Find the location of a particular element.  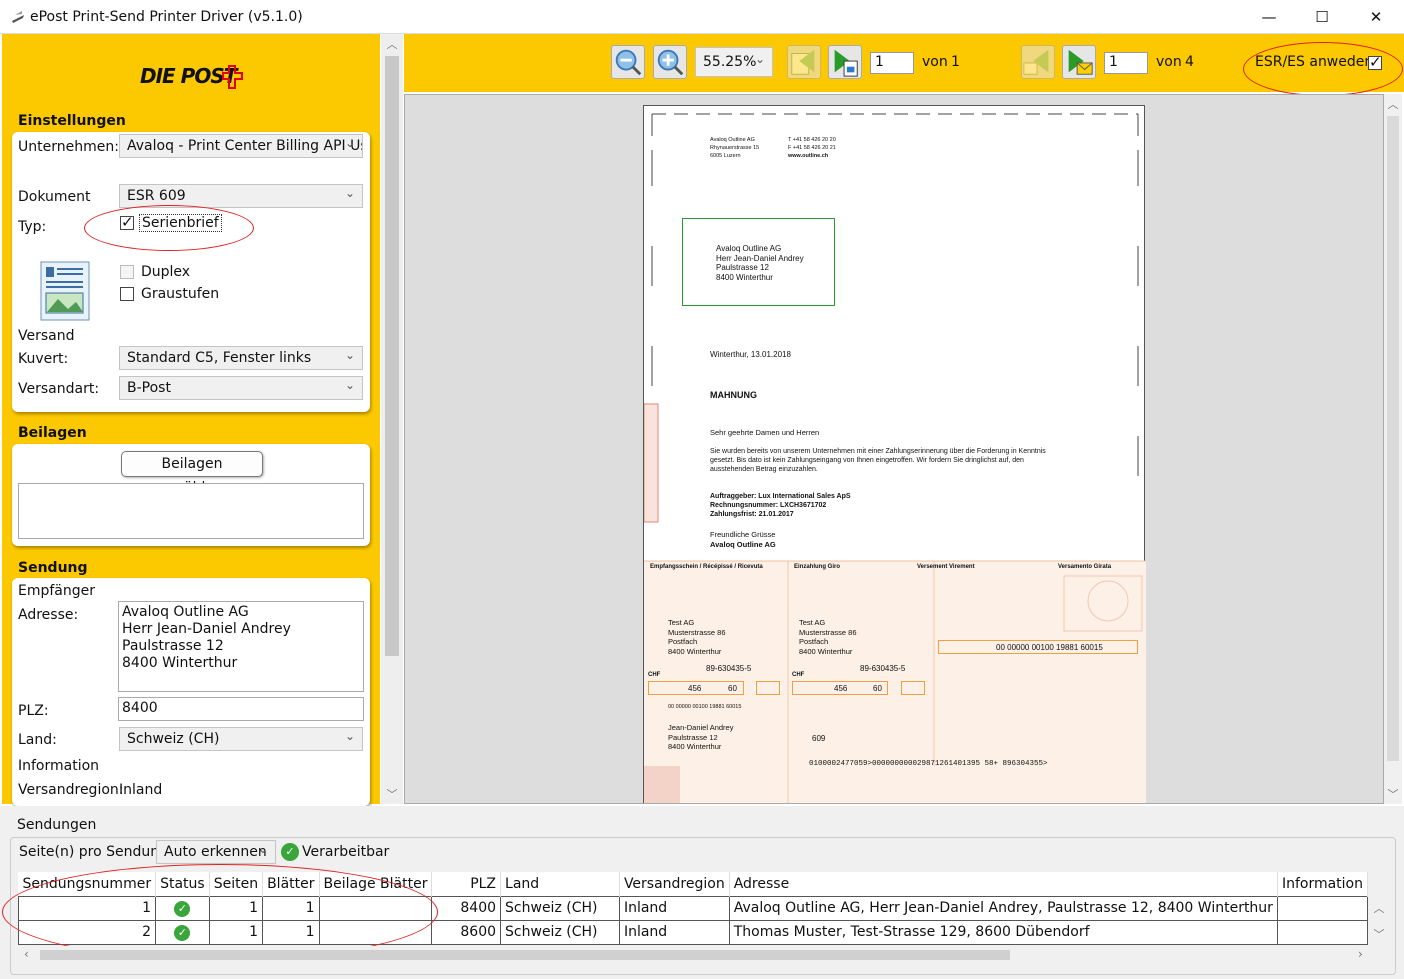

column-header: Adresse is located at coordinates (1003, 884).